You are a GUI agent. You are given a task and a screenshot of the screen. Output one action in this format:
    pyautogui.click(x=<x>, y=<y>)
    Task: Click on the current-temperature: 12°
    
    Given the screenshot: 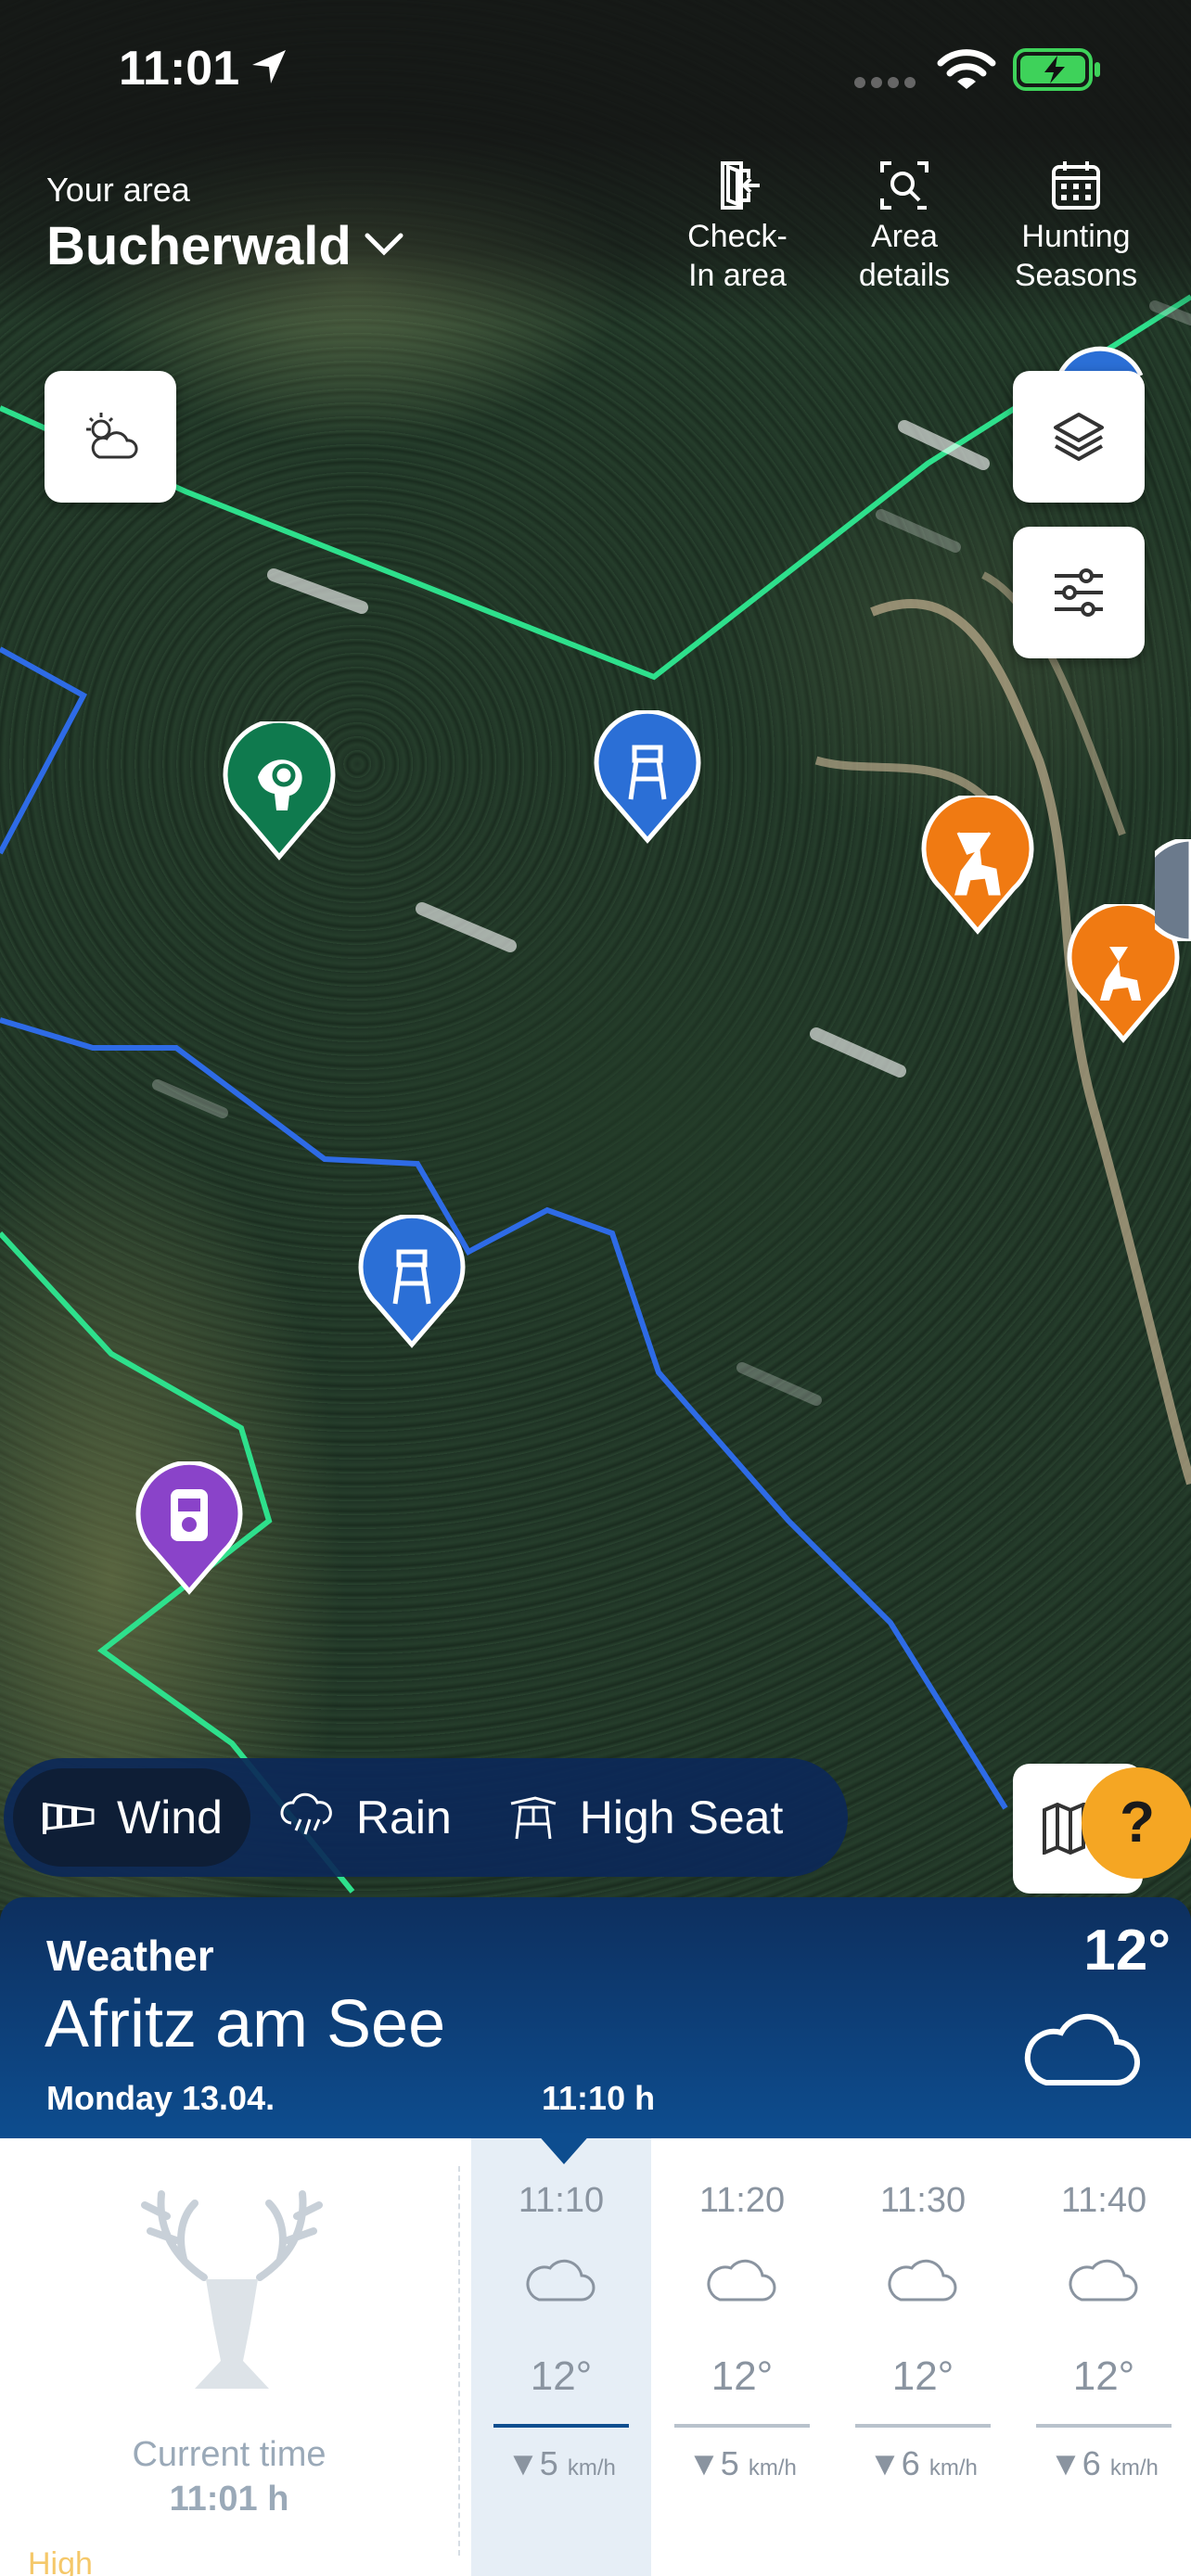 What is the action you would take?
    pyautogui.click(x=1127, y=1951)
    